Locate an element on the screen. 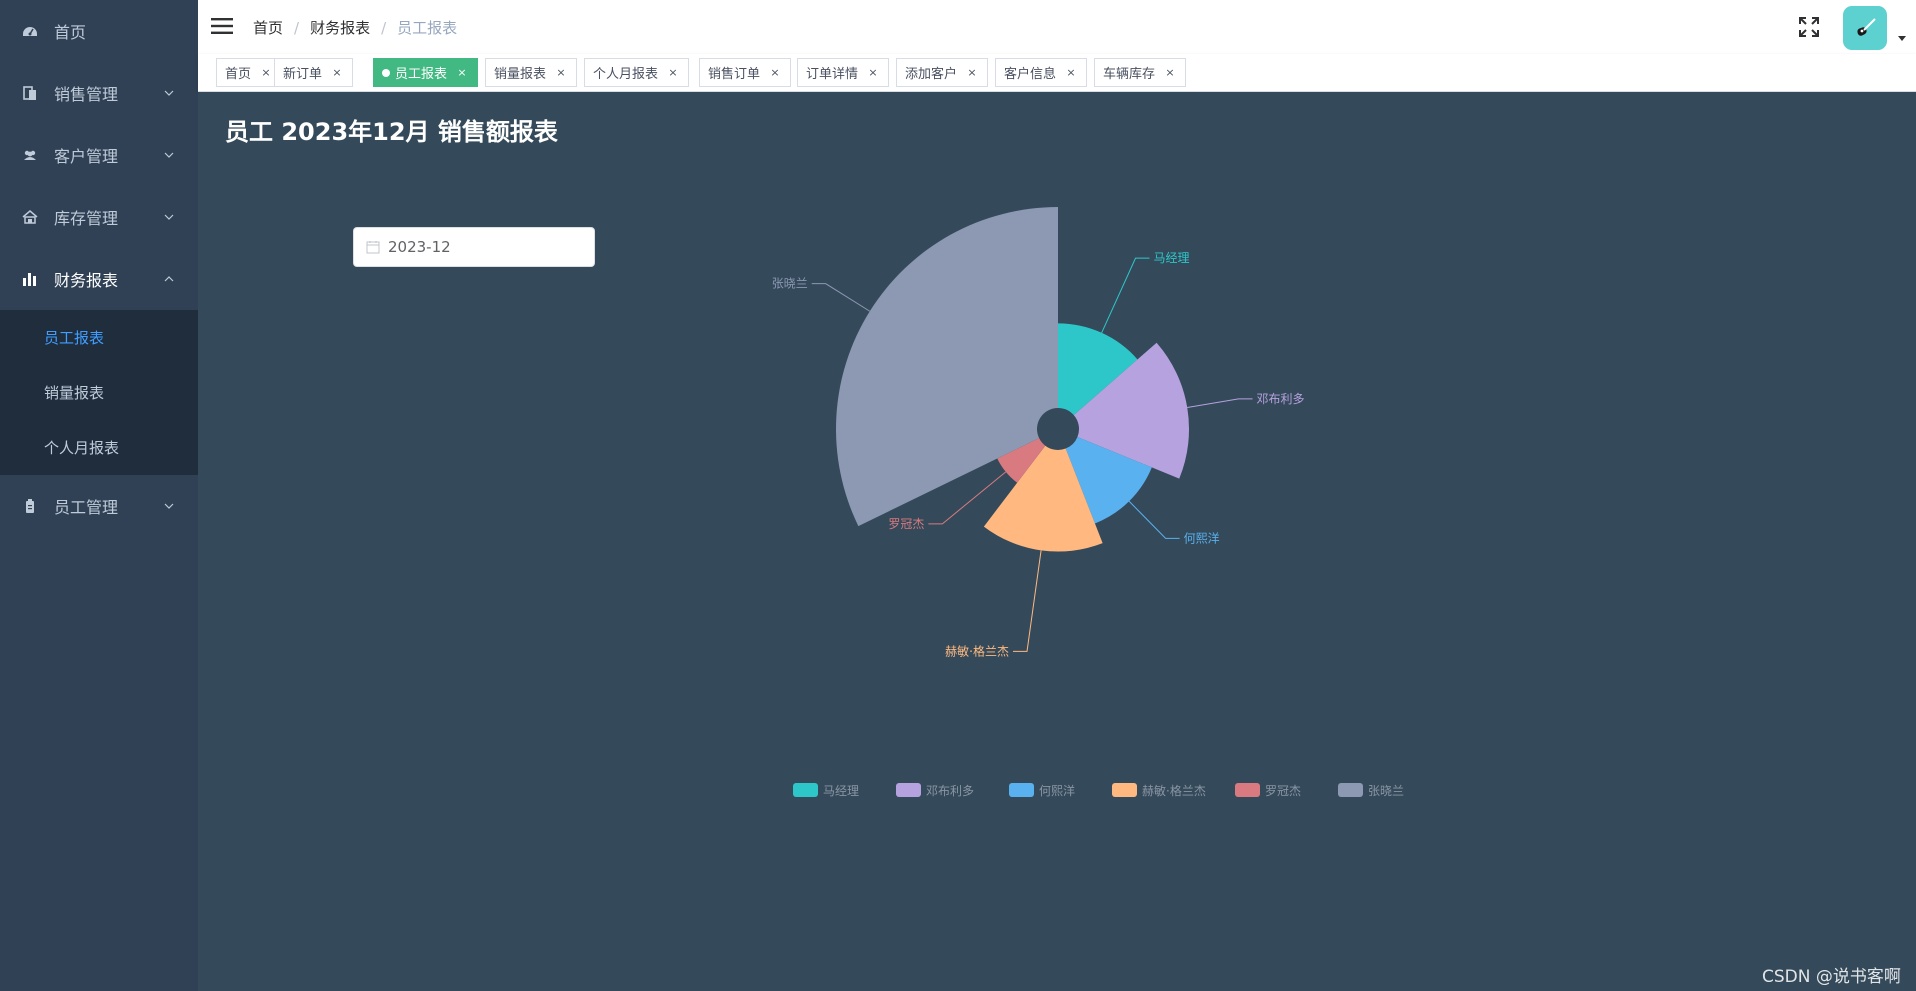  slice-label: 何熙洋 is located at coordinates (1202, 537).